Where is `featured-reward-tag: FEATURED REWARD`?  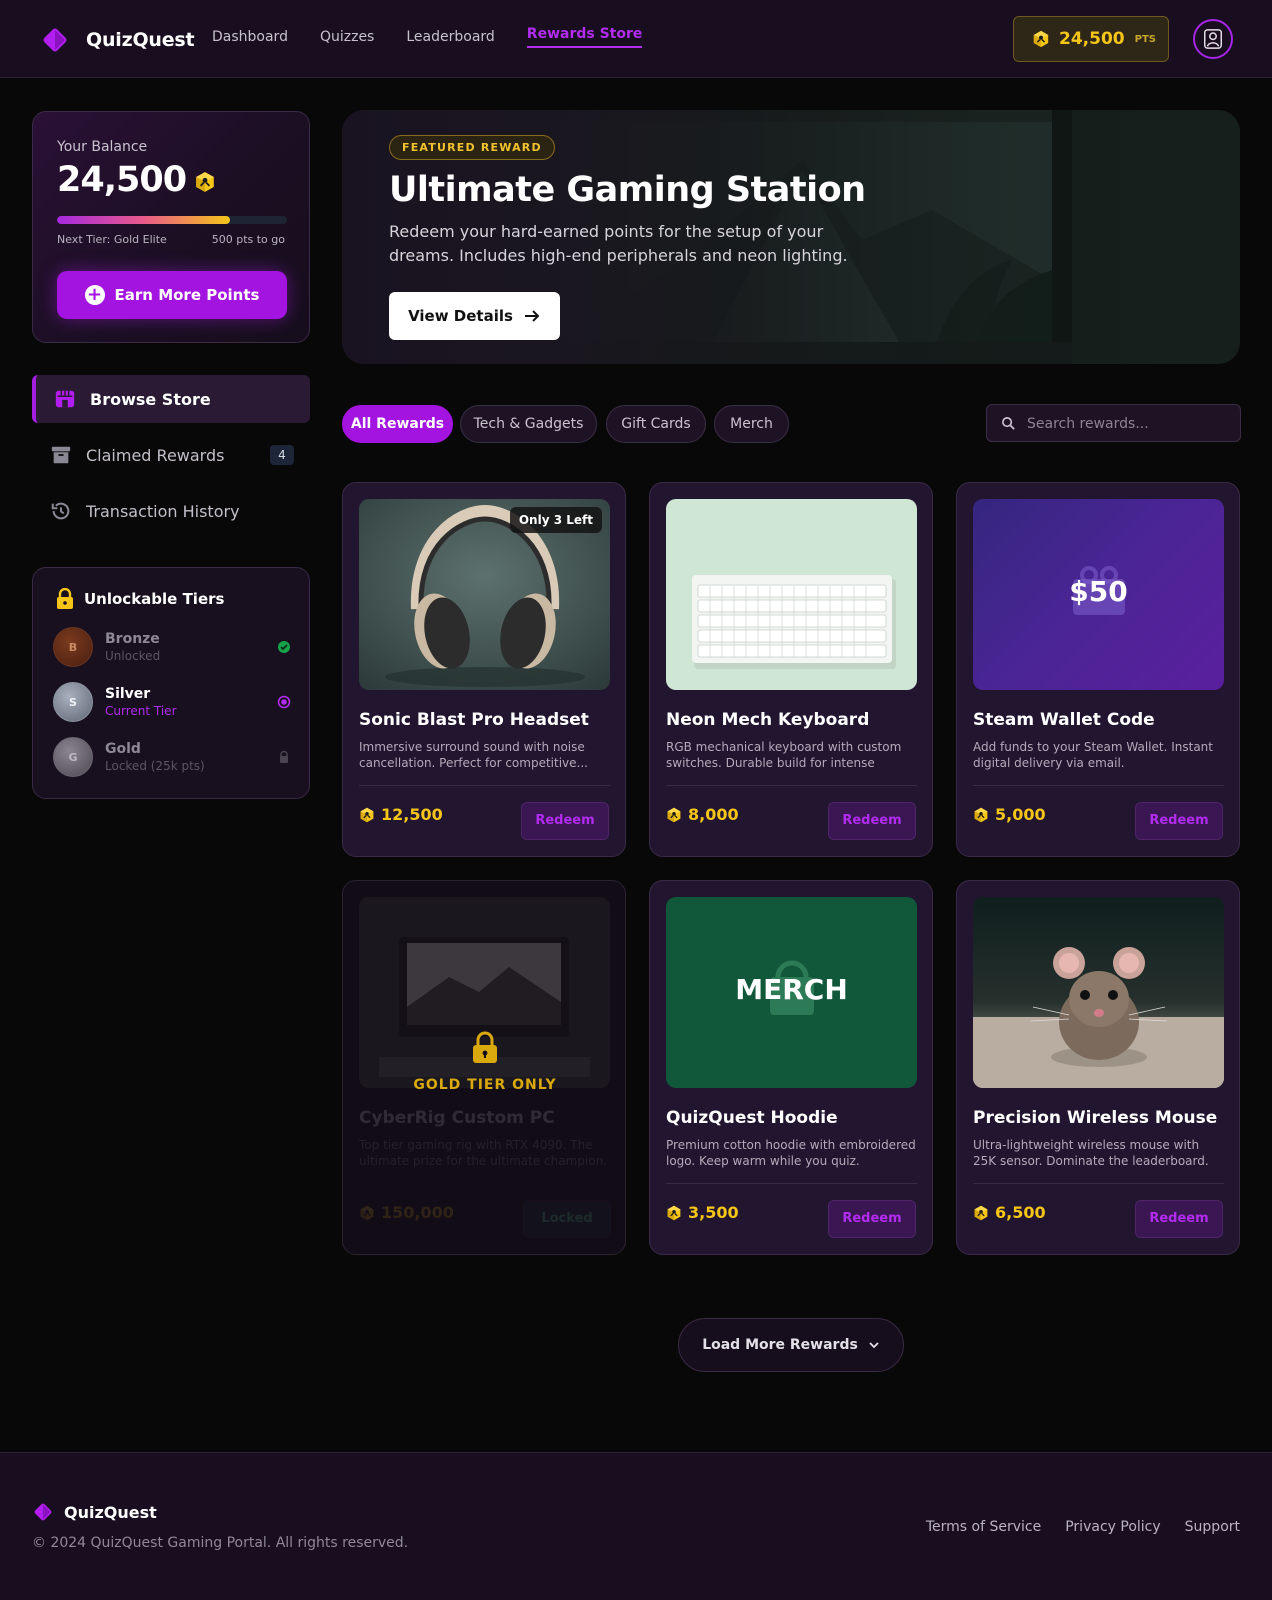 featured-reward-tag: FEATURED REWARD is located at coordinates (472, 147).